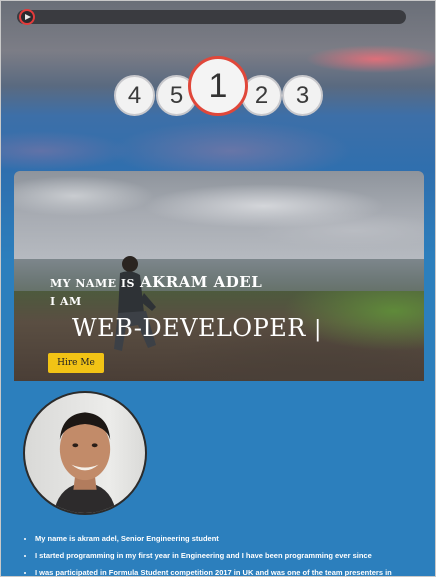  Describe the element at coordinates (85, 462) in the screenshot. I see `profile-photo` at that location.